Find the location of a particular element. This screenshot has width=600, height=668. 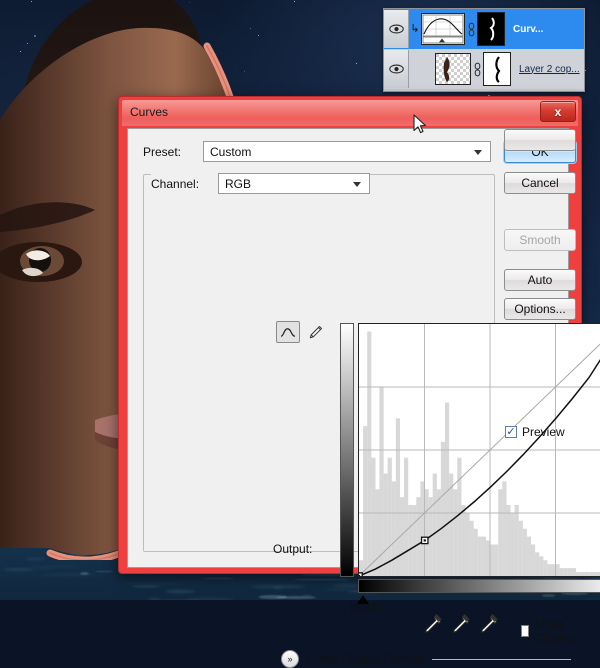

preset-value: Custom is located at coordinates (230, 152).